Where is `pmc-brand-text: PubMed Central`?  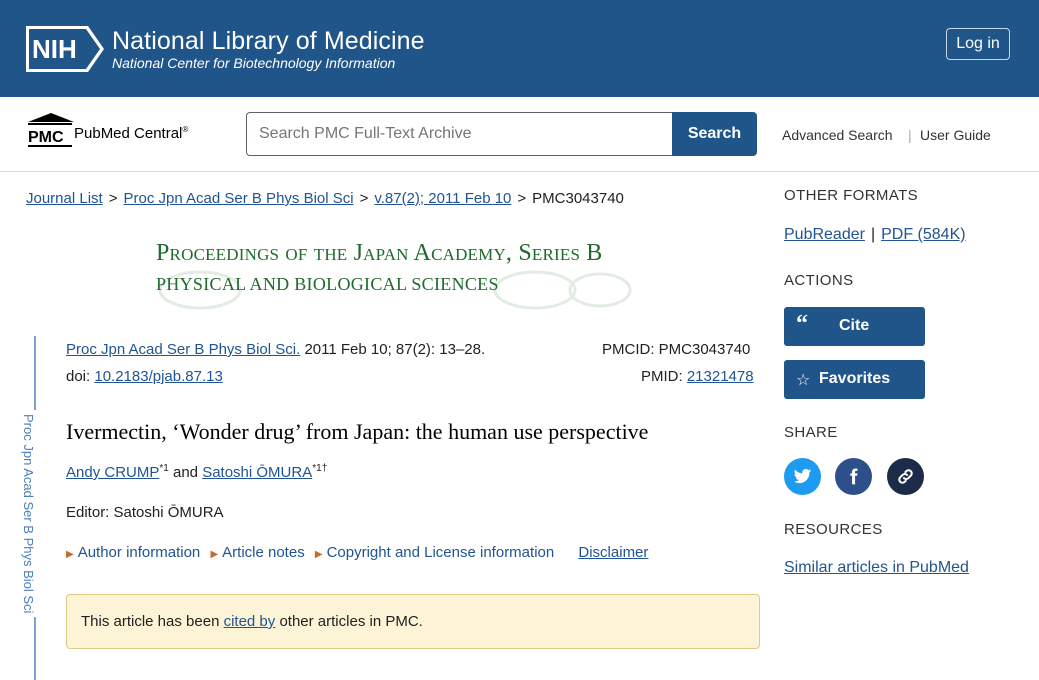 pmc-brand-text: PubMed Central is located at coordinates (128, 133).